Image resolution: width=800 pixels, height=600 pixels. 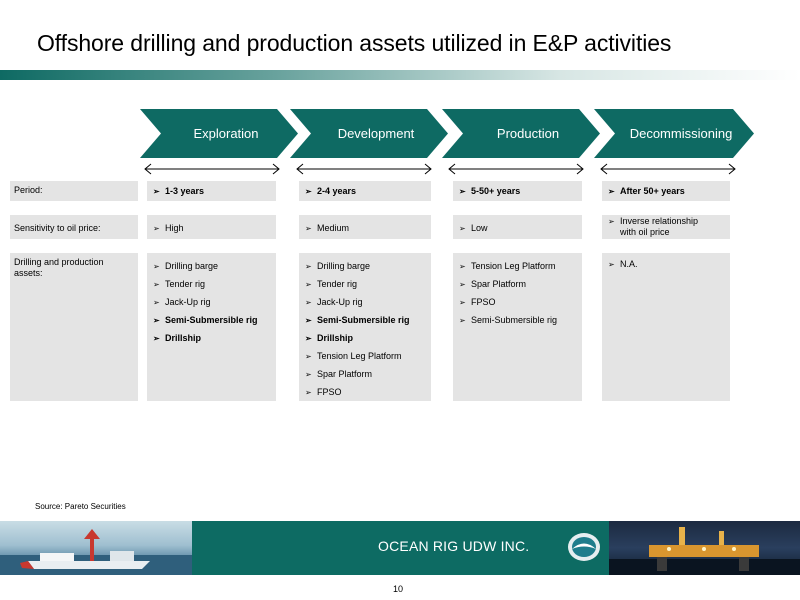 I want to click on stage-label: Exploration, so click(x=226, y=133).